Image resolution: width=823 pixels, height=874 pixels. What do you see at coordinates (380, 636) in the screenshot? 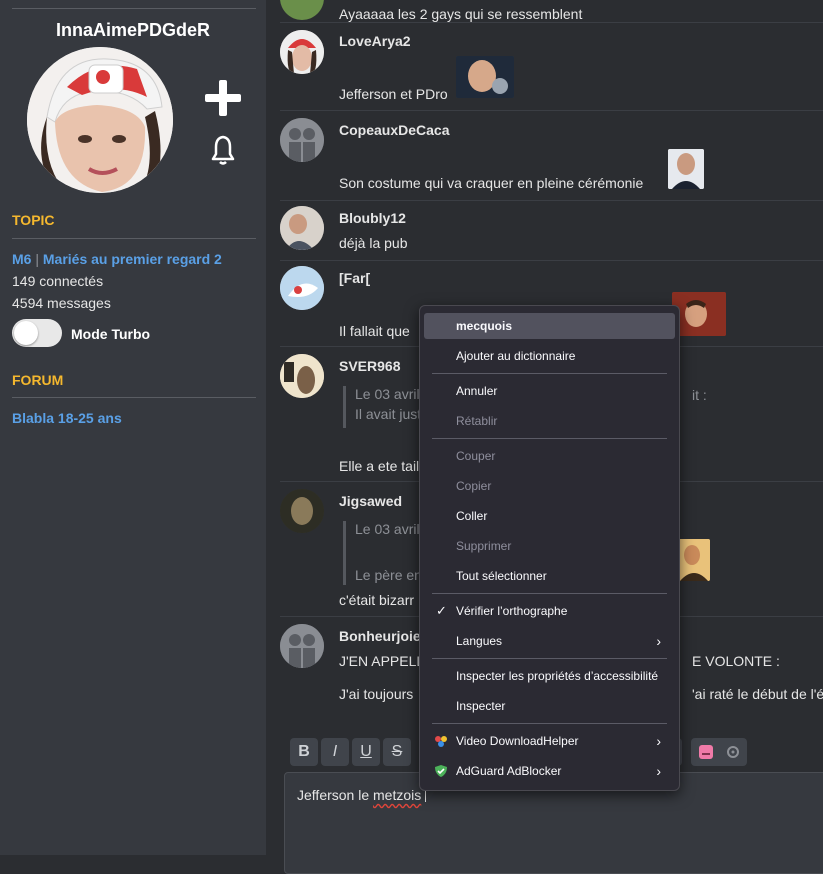
I see `message-author: Bonheurjoie` at bounding box center [380, 636].